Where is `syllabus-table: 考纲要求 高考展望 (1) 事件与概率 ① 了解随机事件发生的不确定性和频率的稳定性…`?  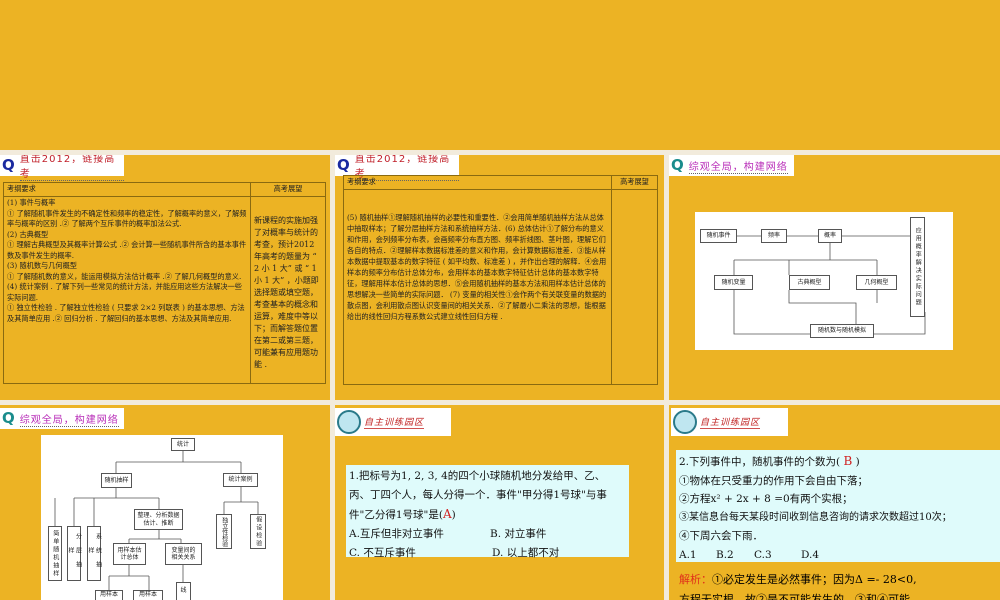 syllabus-table: 考纲要求 高考展望 (1) 事件与概率 ① 了解随机事件发生的不确定性和频率的稳定性… is located at coordinates (164, 282).